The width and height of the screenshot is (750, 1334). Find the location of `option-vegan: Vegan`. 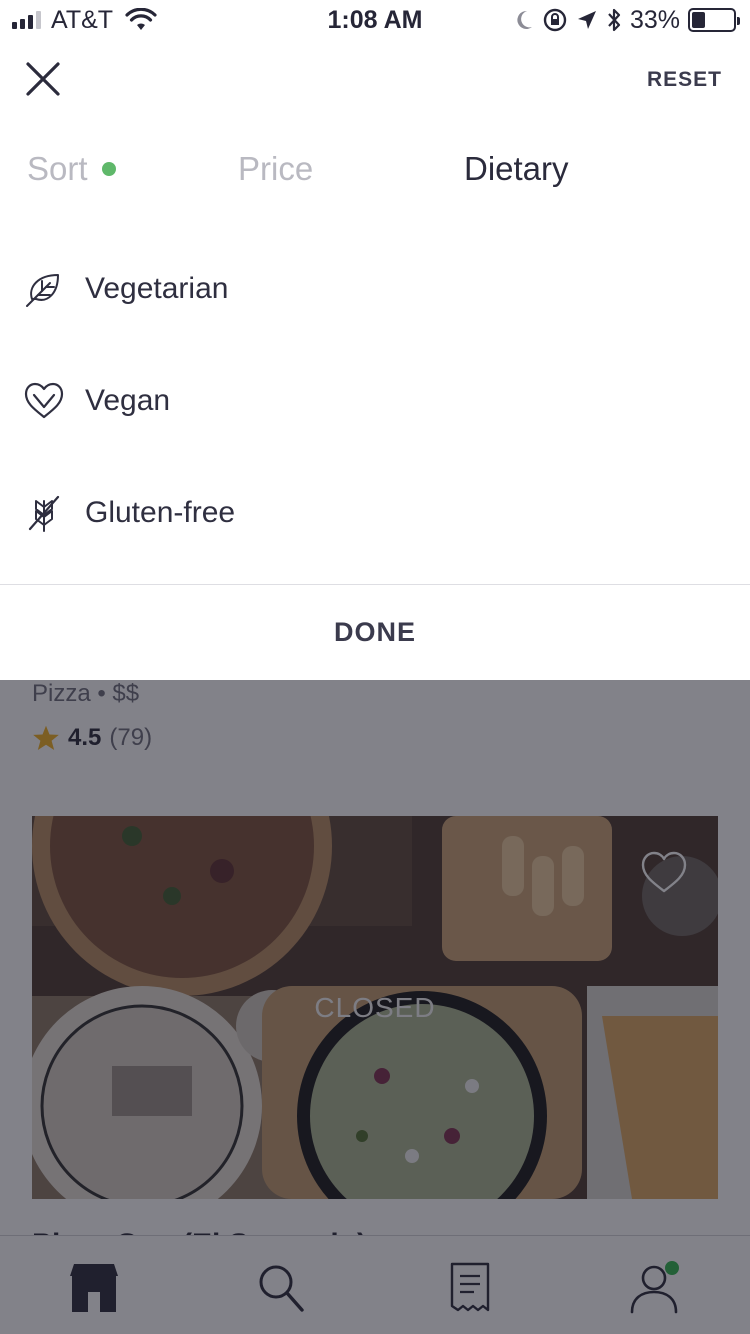

option-vegan: Vegan is located at coordinates (97, 401).